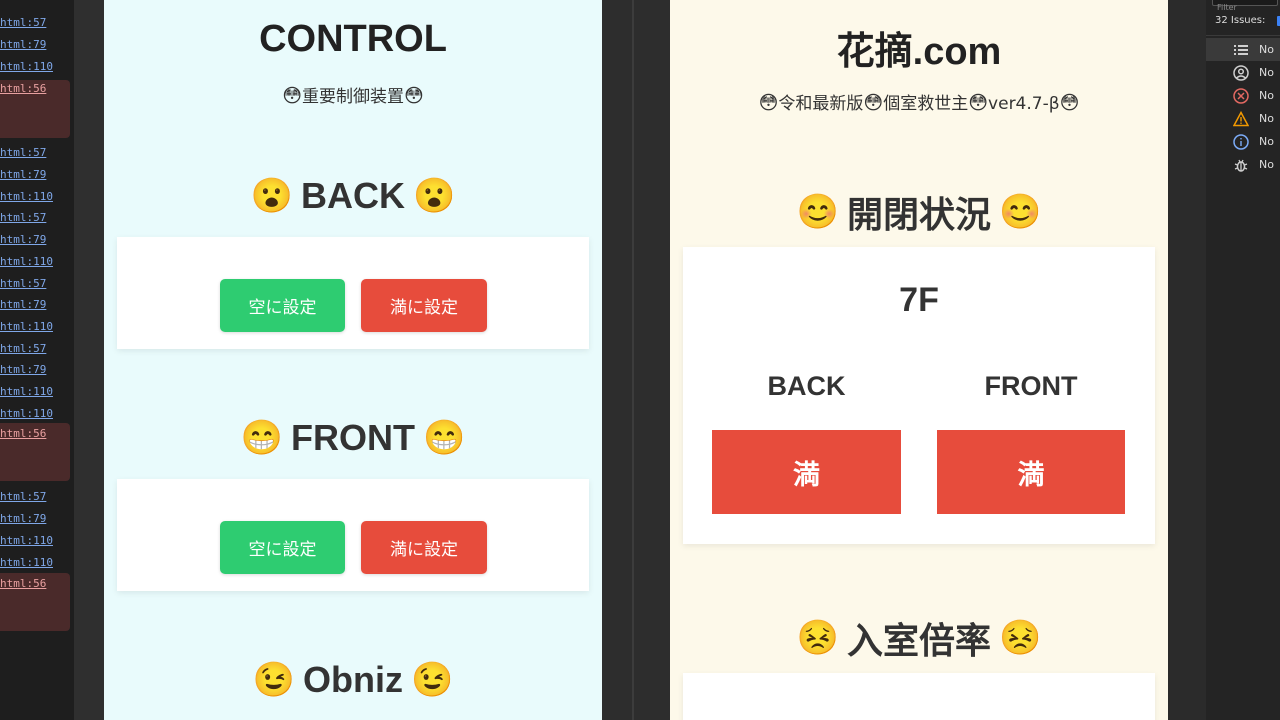  I want to click on control-subtitle: 😳重要制御装置😳, so click(353, 94).